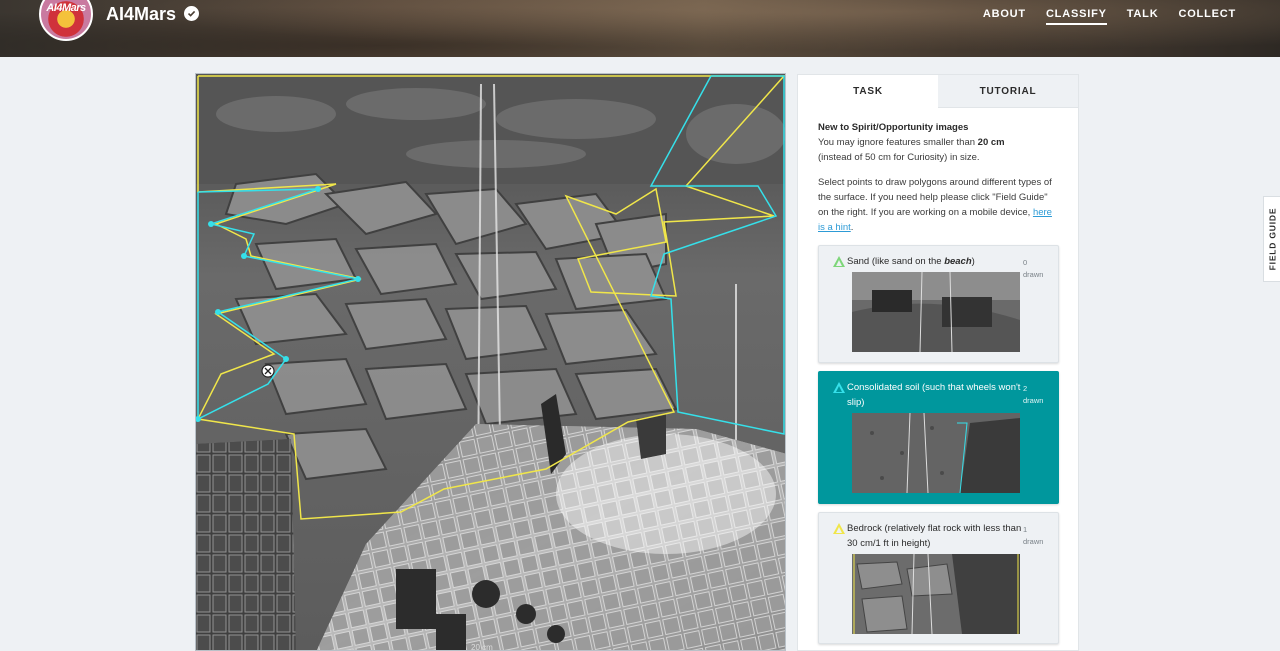 The height and width of the screenshot is (651, 1280). I want to click on nav-talk: TALK, so click(1143, 16).